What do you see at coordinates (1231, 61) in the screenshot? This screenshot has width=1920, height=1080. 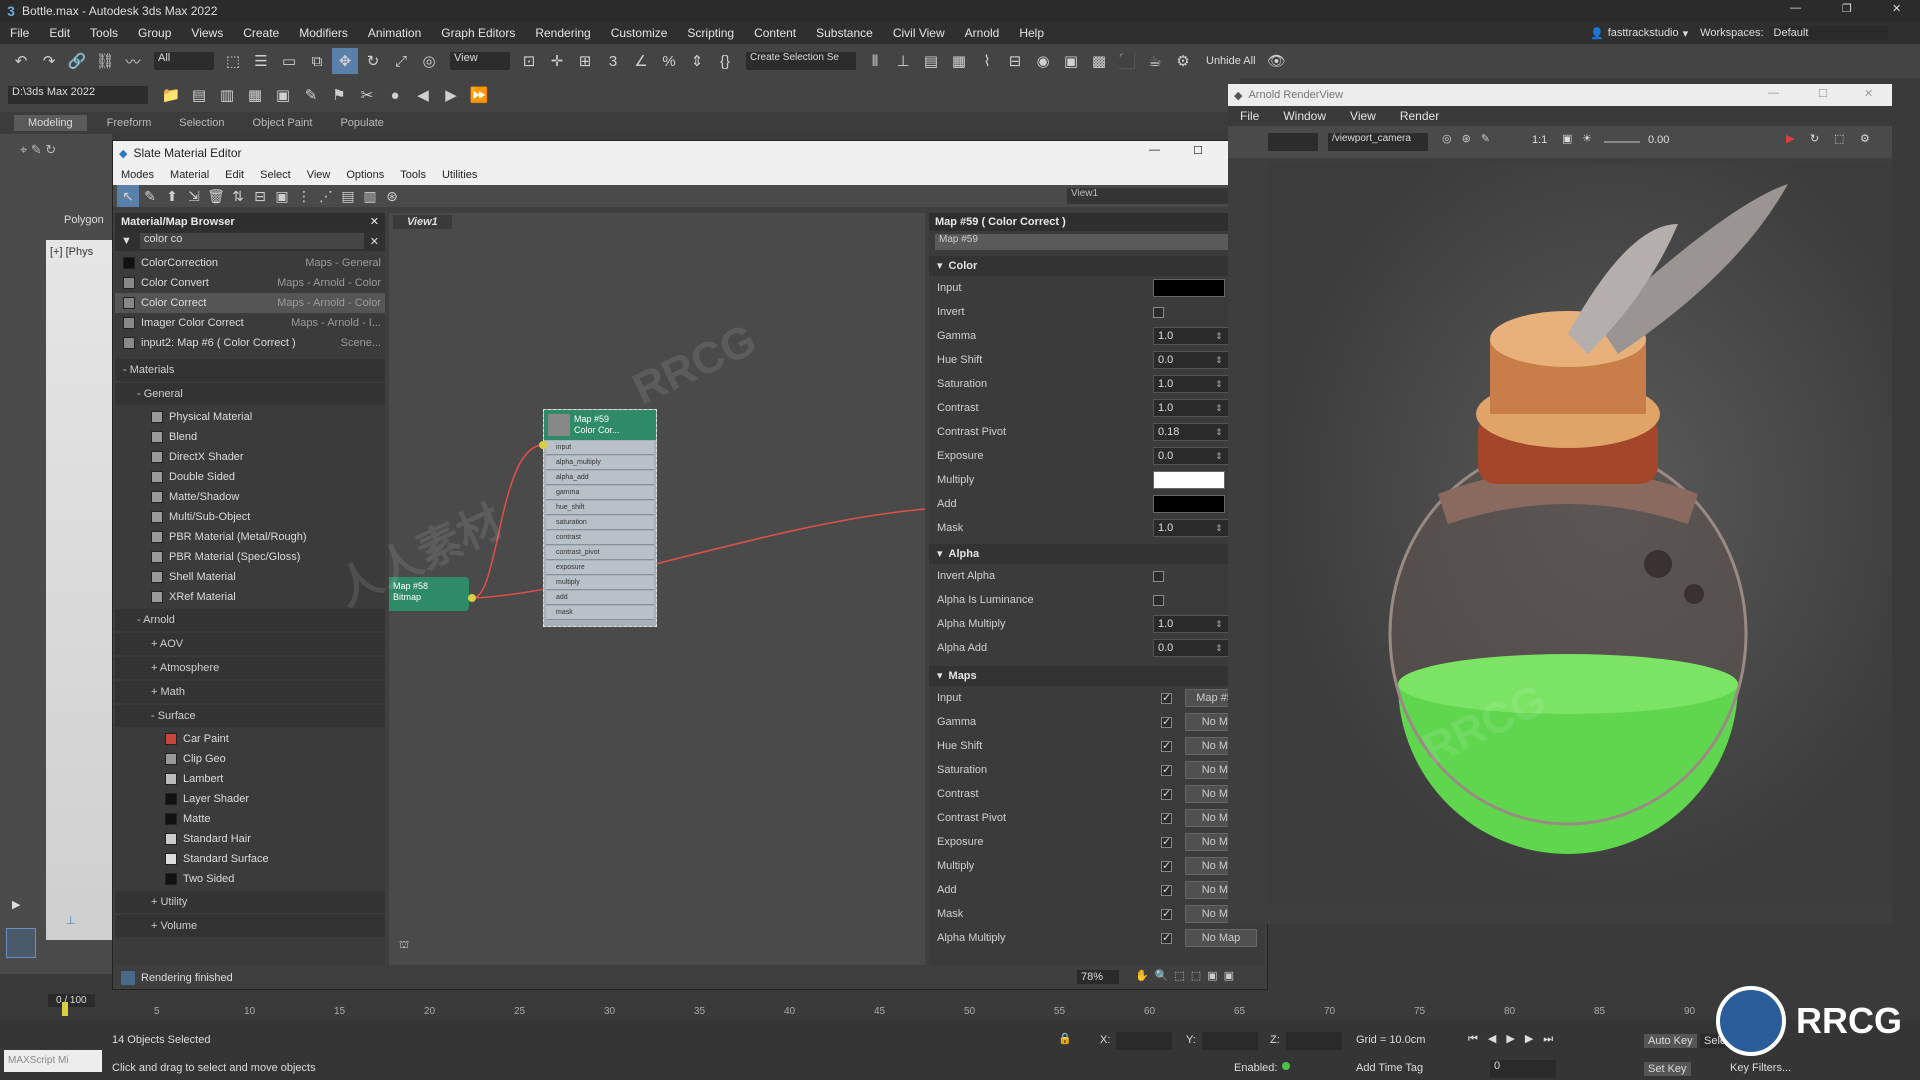 I see `unhide-all-button: Unhide All` at bounding box center [1231, 61].